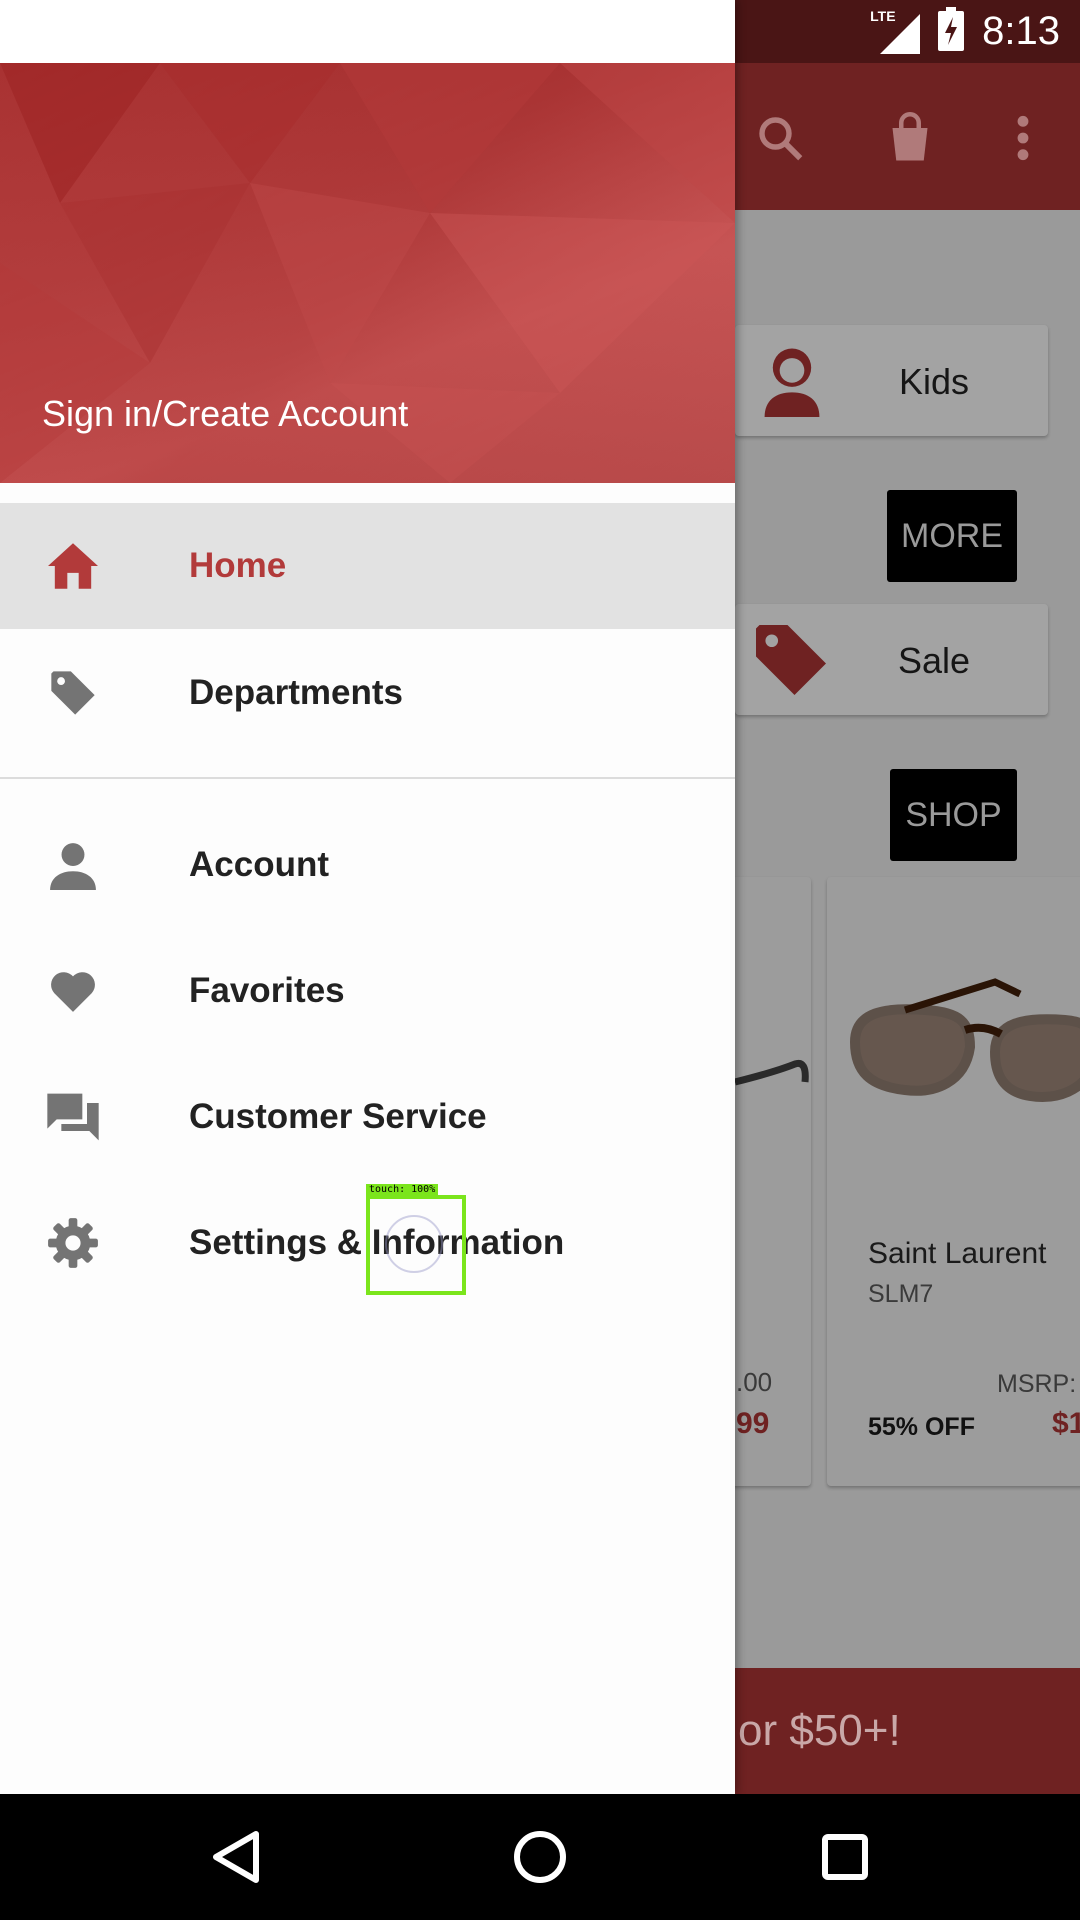 The height and width of the screenshot is (1920, 1080). What do you see at coordinates (1021, 31) in the screenshot?
I see `status-time: 8:13` at bounding box center [1021, 31].